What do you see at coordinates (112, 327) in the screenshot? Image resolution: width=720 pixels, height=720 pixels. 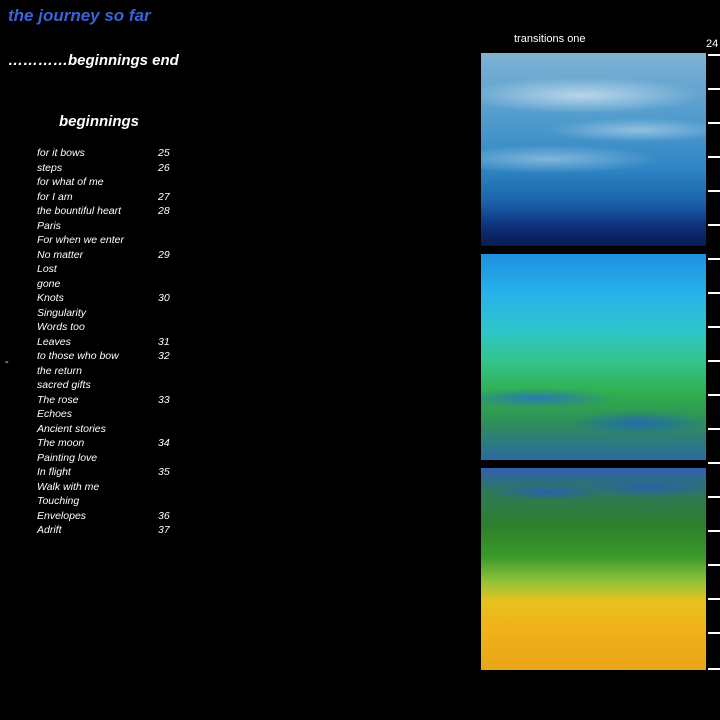 I see `toc-entry: Words too` at bounding box center [112, 327].